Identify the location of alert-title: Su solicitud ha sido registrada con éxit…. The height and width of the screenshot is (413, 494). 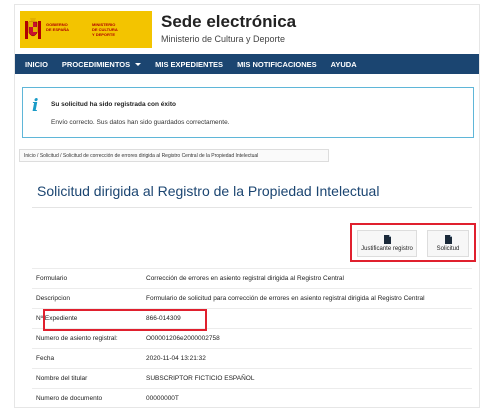
(113, 104).